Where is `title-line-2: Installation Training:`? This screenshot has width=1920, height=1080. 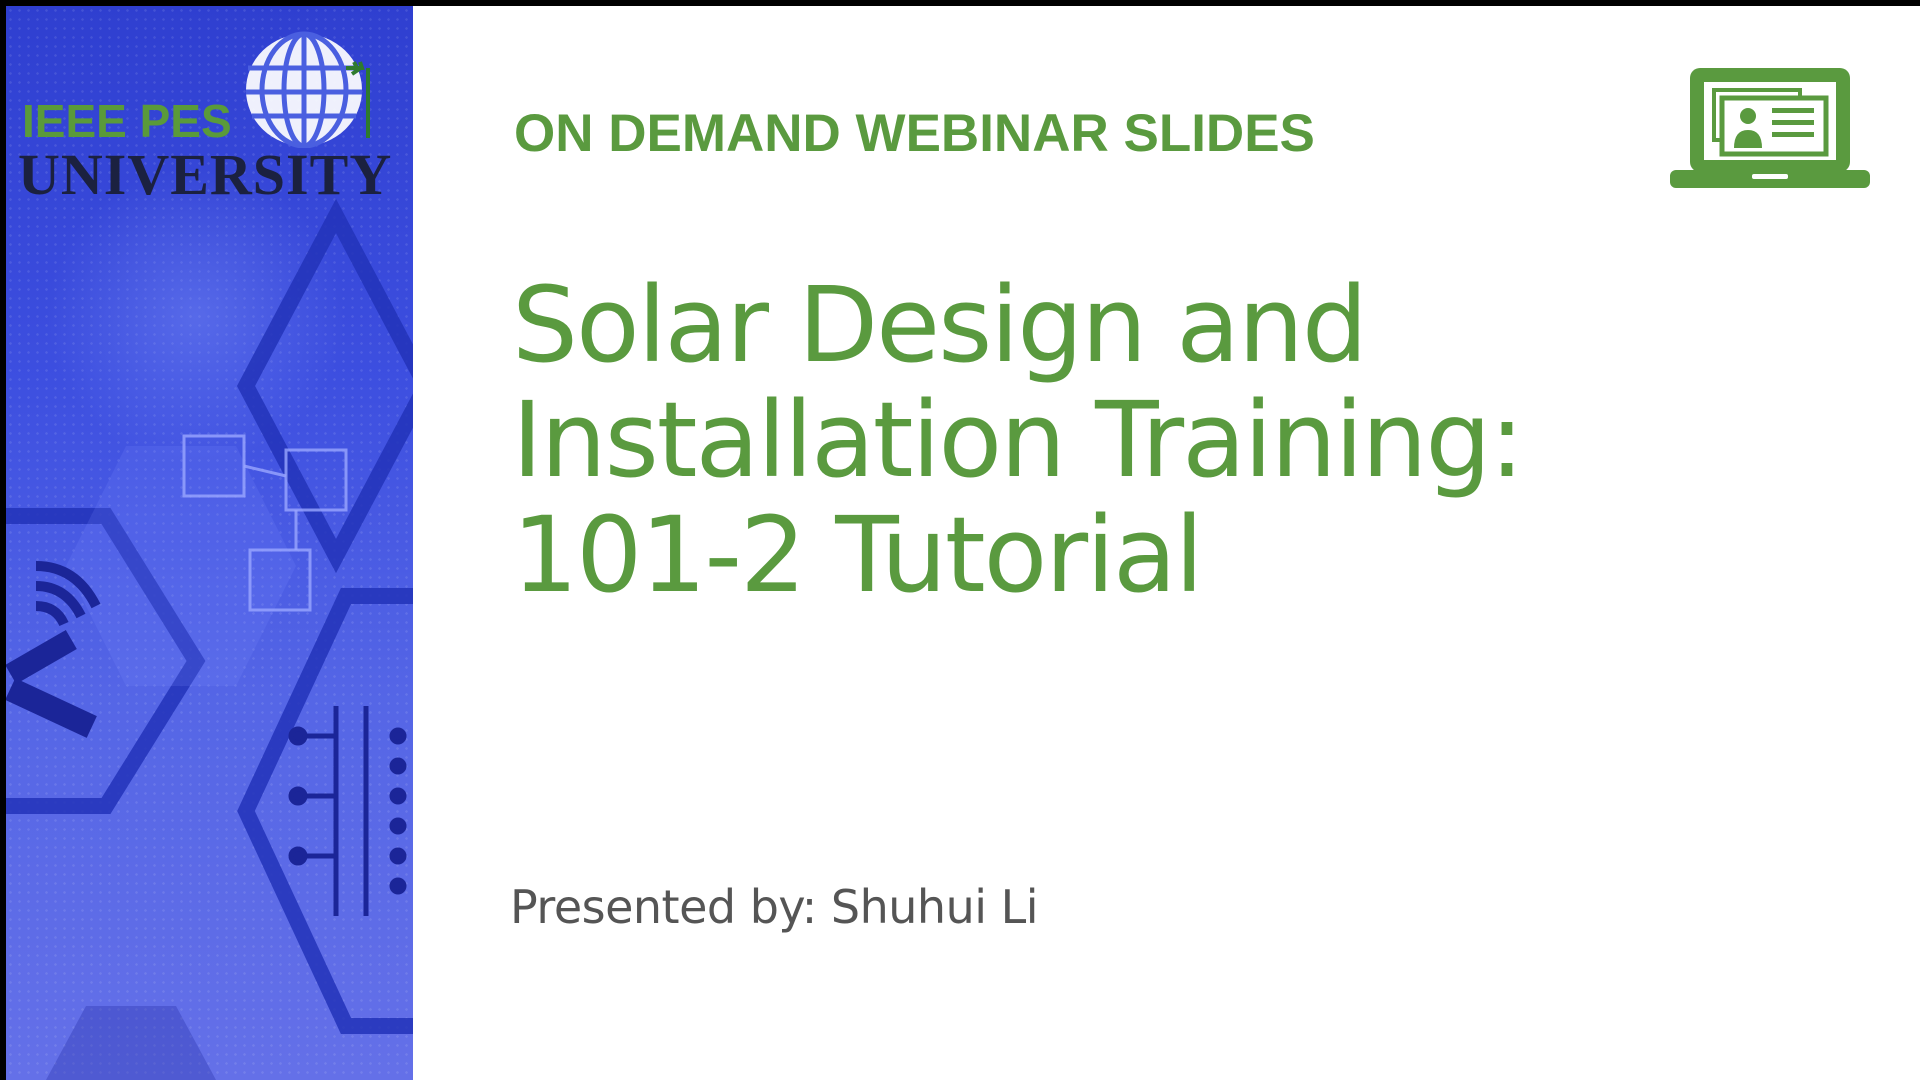 title-line-2: Installation Training: is located at coordinates (1018, 440).